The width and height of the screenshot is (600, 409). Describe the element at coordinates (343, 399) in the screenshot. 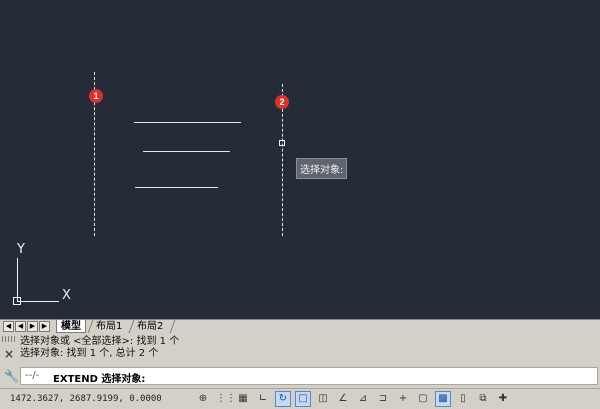

I see `otrack-icon: ∠` at that location.